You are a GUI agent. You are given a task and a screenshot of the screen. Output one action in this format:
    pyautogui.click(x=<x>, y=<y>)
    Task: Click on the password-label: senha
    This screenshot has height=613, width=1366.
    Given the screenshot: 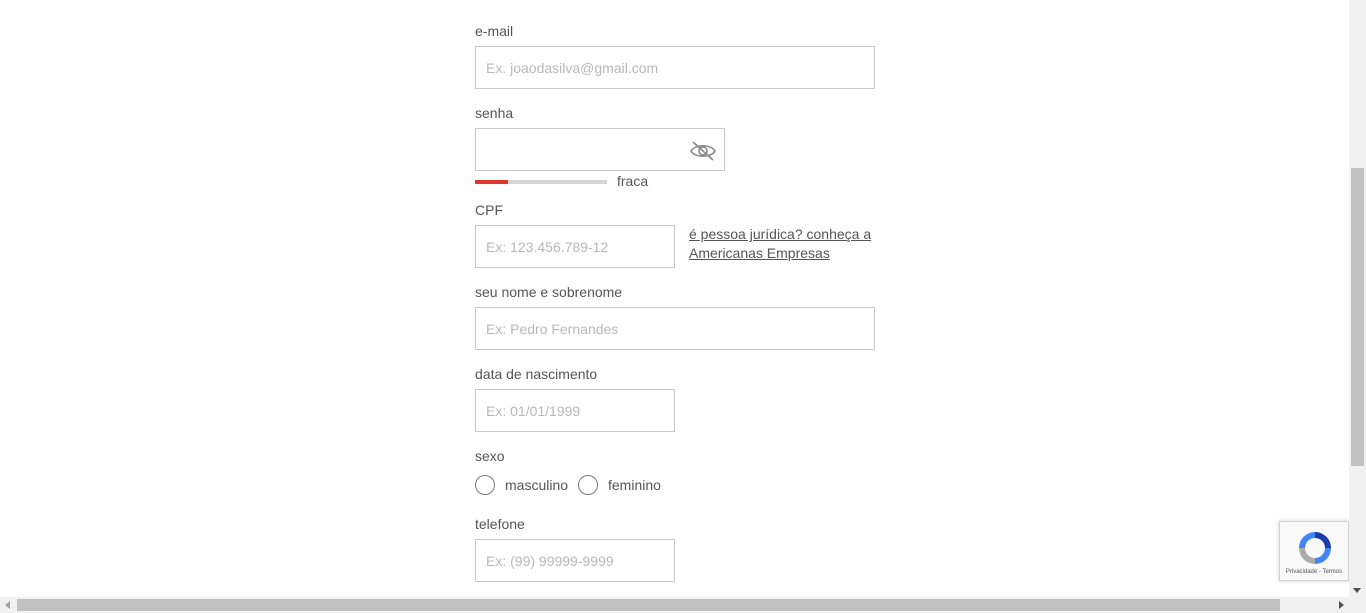 What is the action you would take?
    pyautogui.click(x=494, y=113)
    